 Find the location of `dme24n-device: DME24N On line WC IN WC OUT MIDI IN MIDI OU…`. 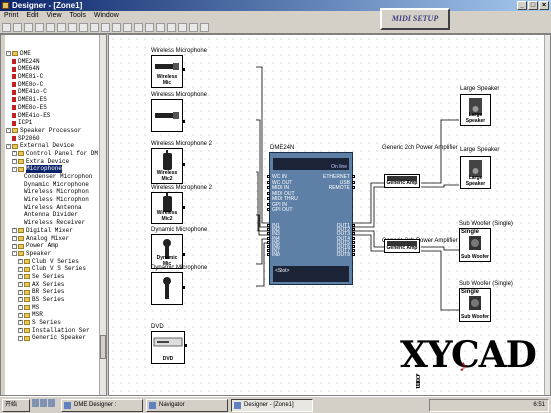

dme24n-device: DME24N On line WC IN WC OUT MIDI IN MIDI OU… is located at coordinates (311, 215).